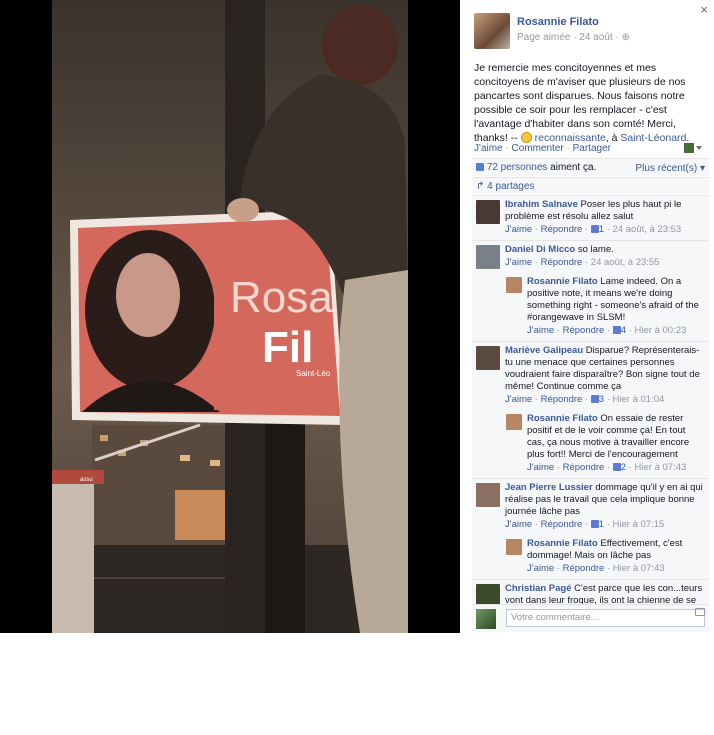  What do you see at coordinates (540, 249) in the screenshot?
I see `commenter-name: Daniel Di Micco` at bounding box center [540, 249].